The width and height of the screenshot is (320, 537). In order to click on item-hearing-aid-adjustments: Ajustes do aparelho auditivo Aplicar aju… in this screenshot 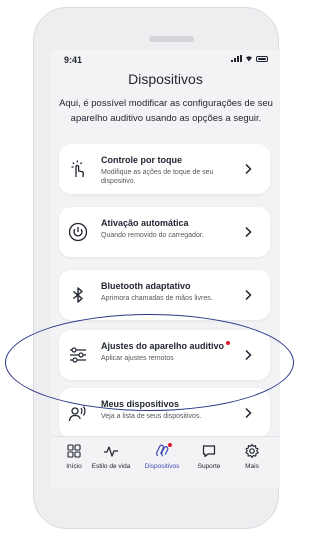, I will do `click(164, 355)`.